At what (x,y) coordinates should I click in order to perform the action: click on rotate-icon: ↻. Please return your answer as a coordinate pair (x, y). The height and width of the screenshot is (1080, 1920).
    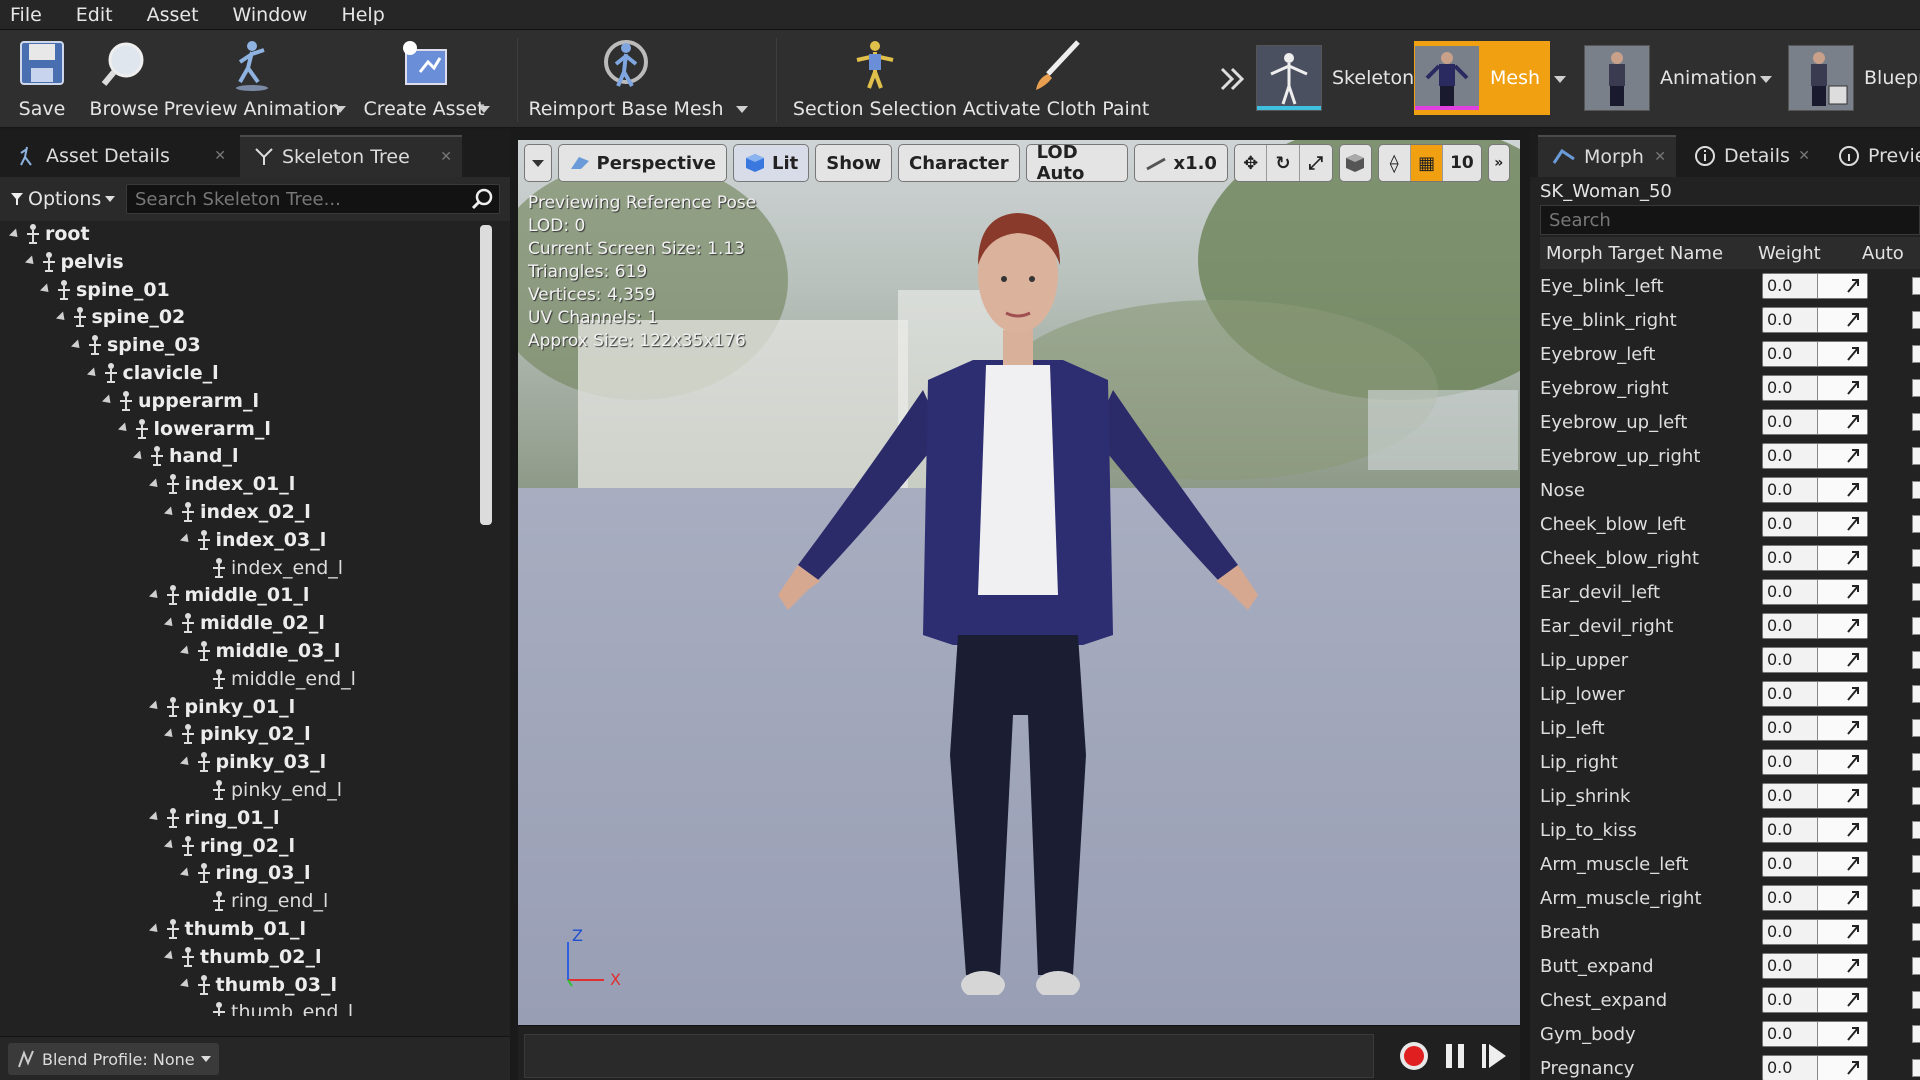
    Looking at the image, I should click on (1283, 163).